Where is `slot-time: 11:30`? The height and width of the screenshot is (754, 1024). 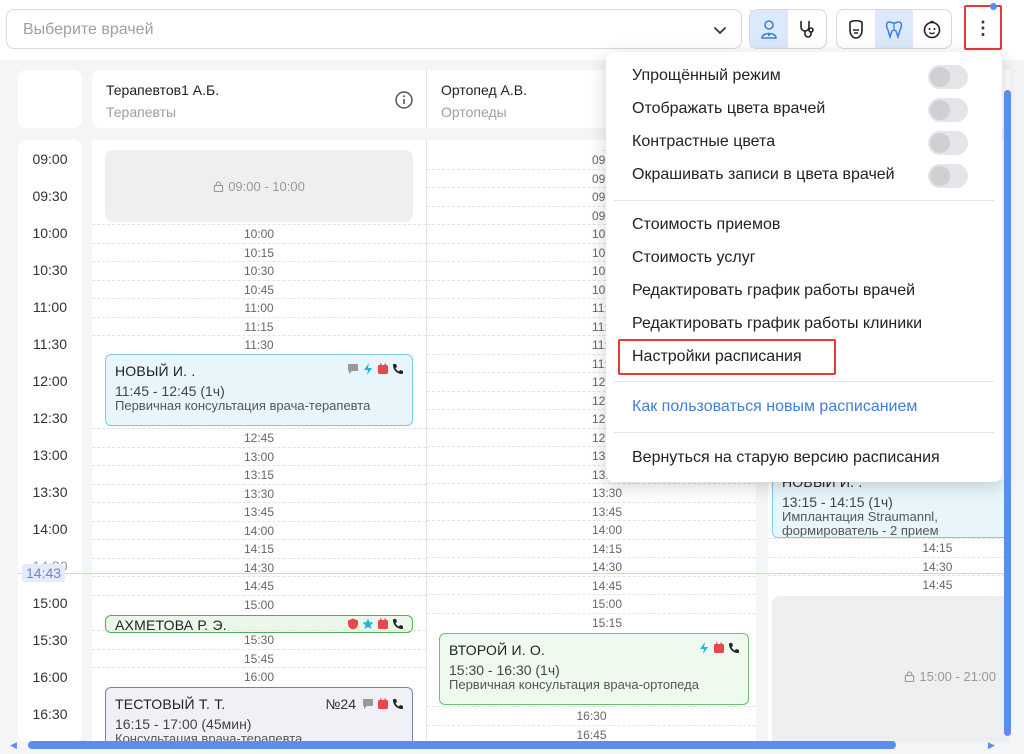
slot-time: 11:30 is located at coordinates (259, 345).